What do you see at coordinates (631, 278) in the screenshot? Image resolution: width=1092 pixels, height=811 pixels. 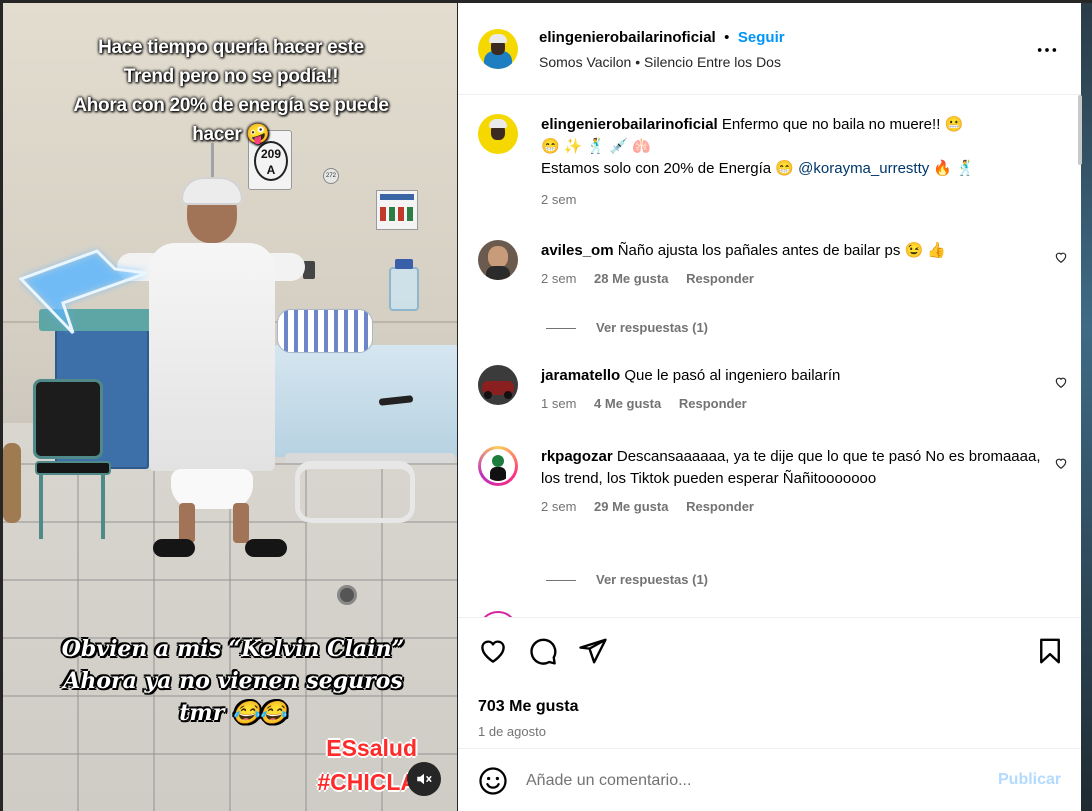 I see `comment-likes: 28 Me gusta` at bounding box center [631, 278].